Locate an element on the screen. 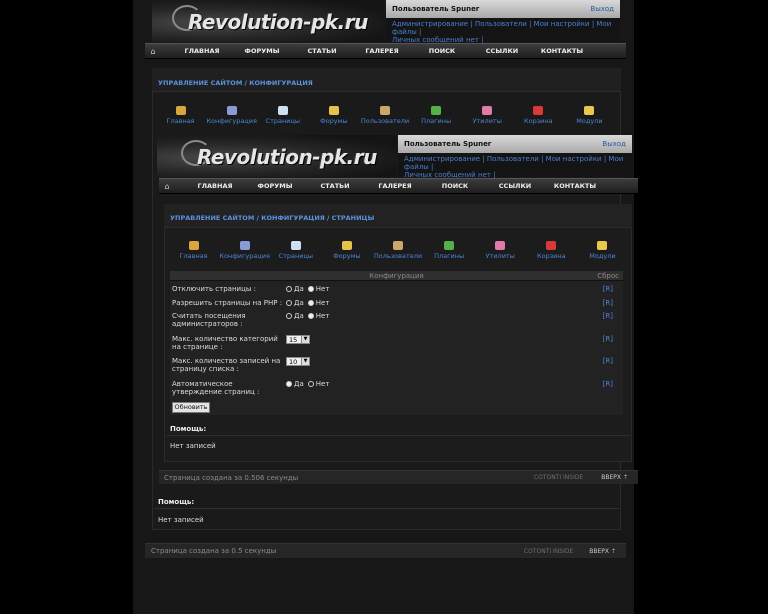 This screenshot has width=768, height=614. inner-nav-home: ГЛАВНАЯ is located at coordinates (215, 186).